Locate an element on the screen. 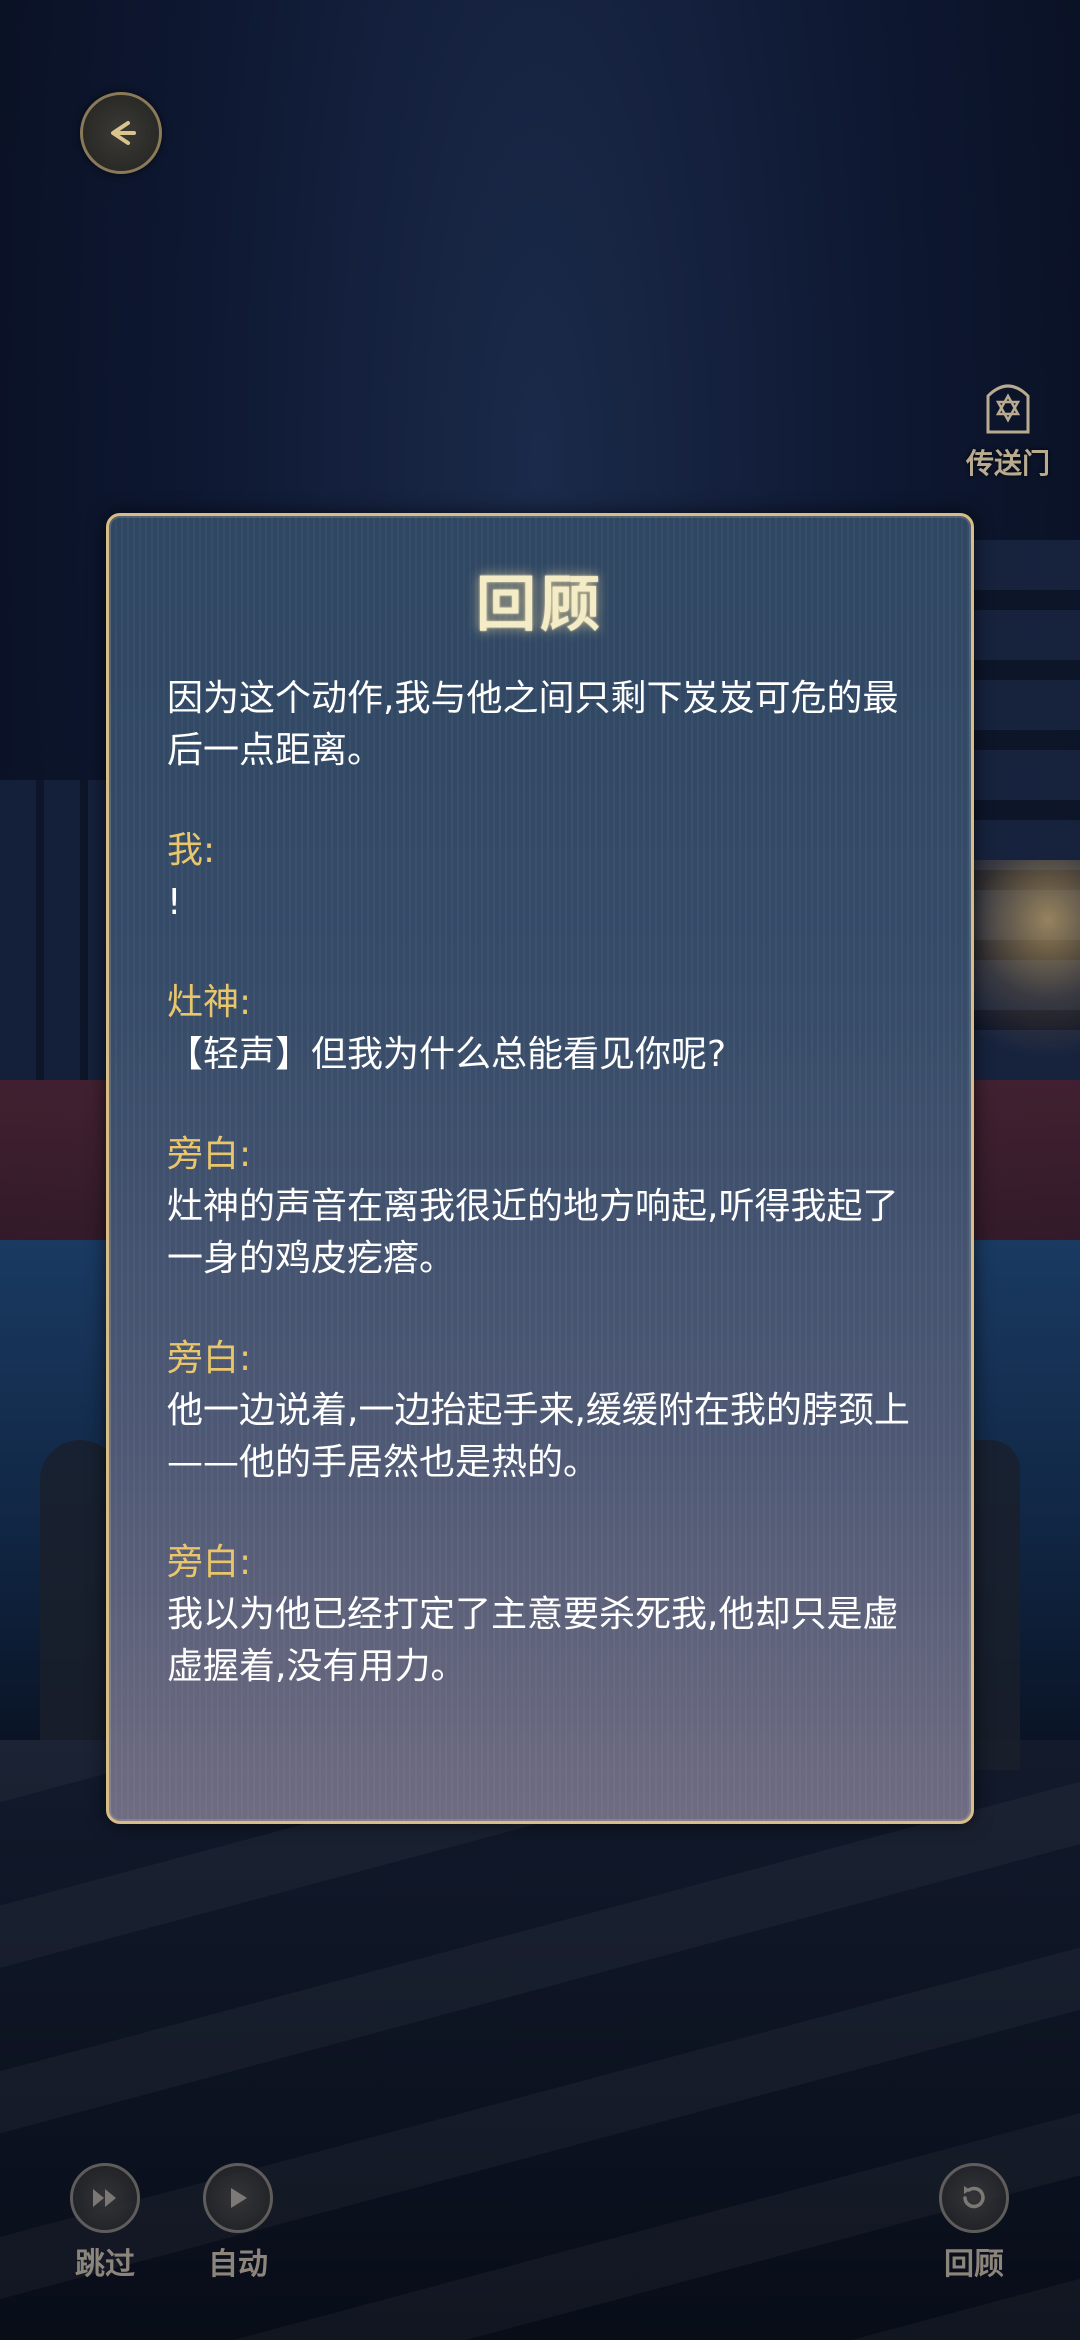  portal-label: 传送门 is located at coordinates (1007, 463).